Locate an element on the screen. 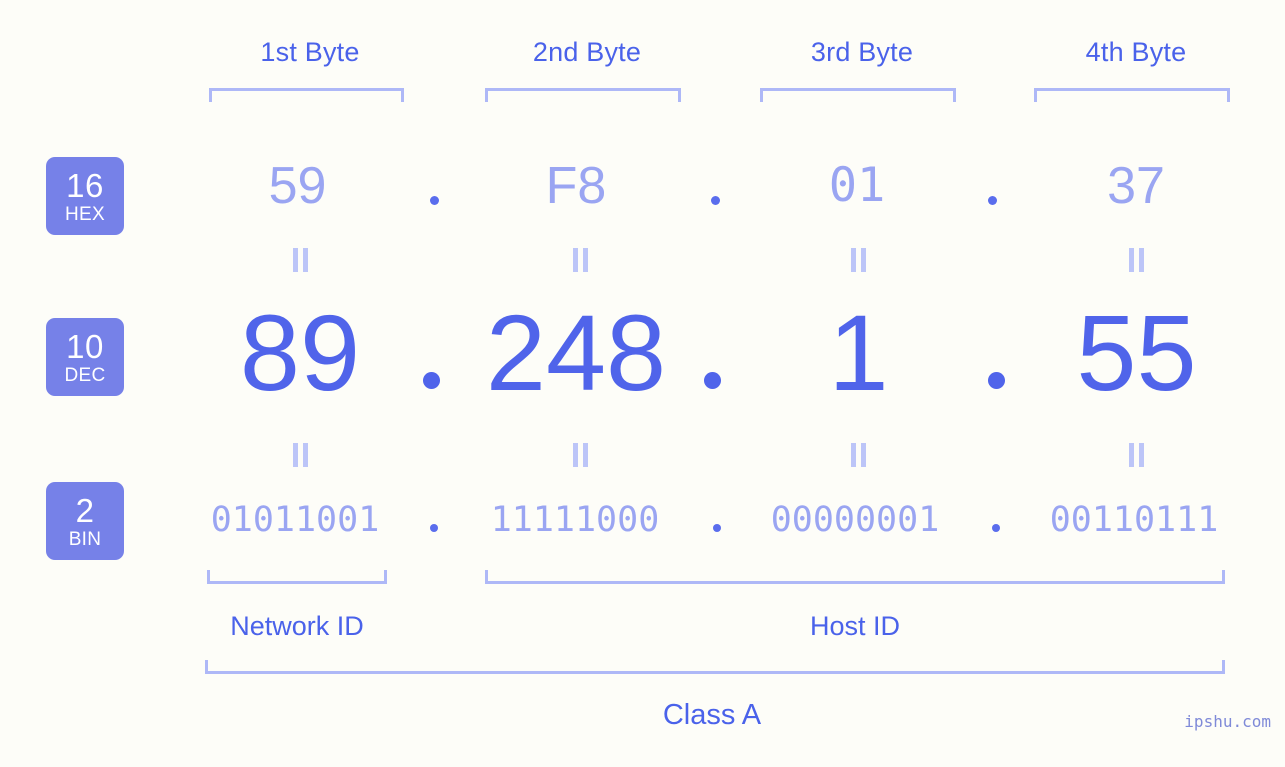 The width and height of the screenshot is (1285, 767). dec-byte-value-1: 89 is located at coordinates (300, 352).